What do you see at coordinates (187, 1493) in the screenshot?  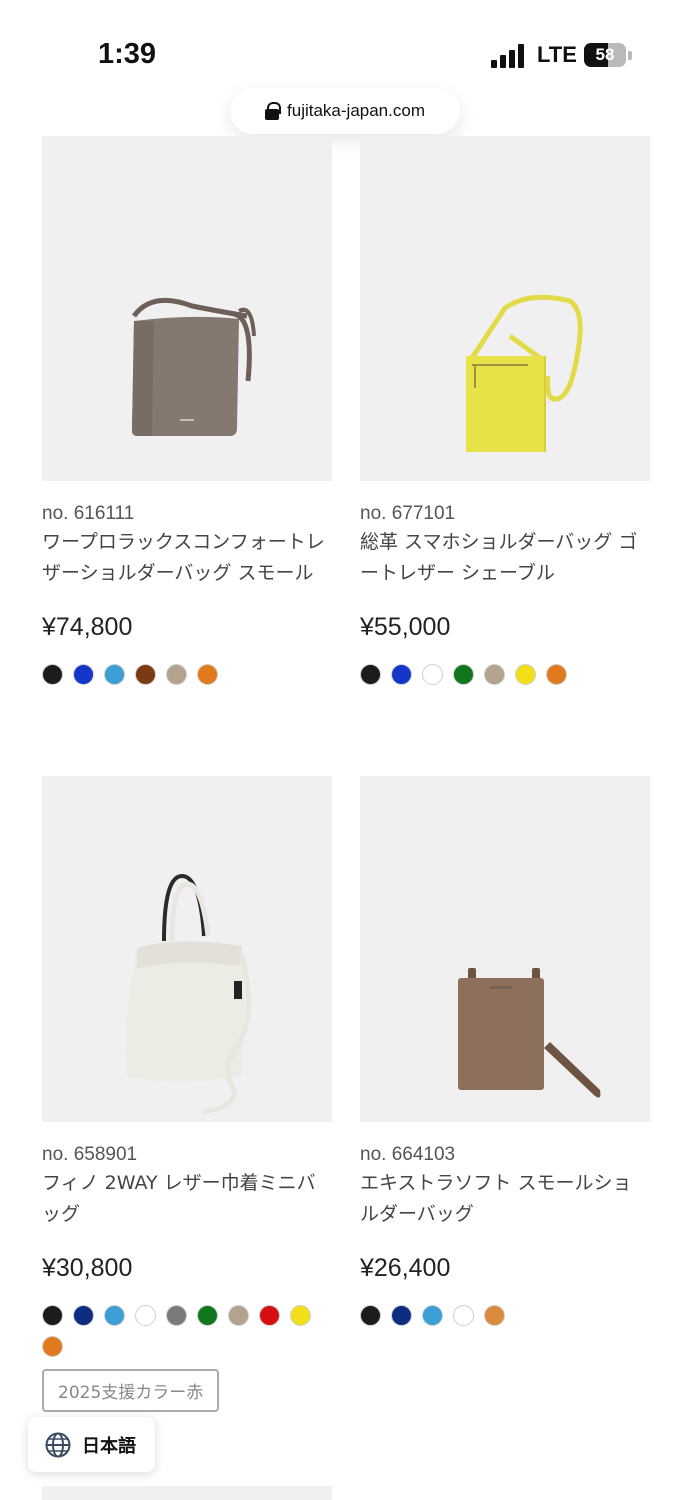 I see `next-product-image` at bounding box center [187, 1493].